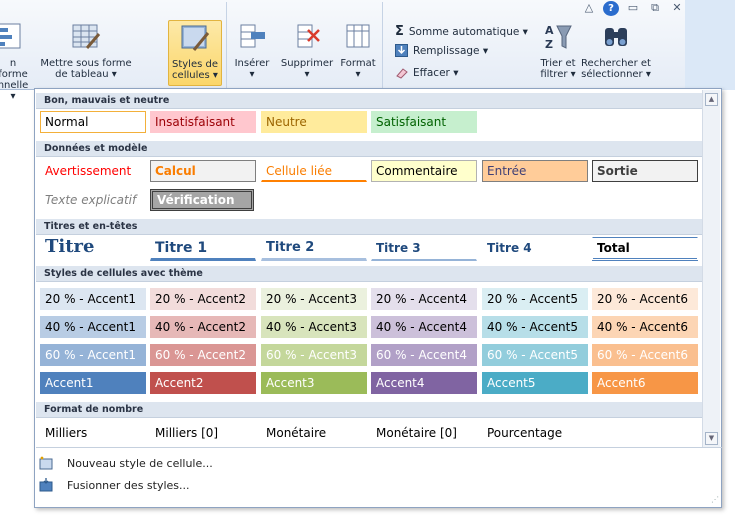 The image size is (735, 518). What do you see at coordinates (93, 248) in the screenshot?
I see `style-title: Titre` at bounding box center [93, 248].